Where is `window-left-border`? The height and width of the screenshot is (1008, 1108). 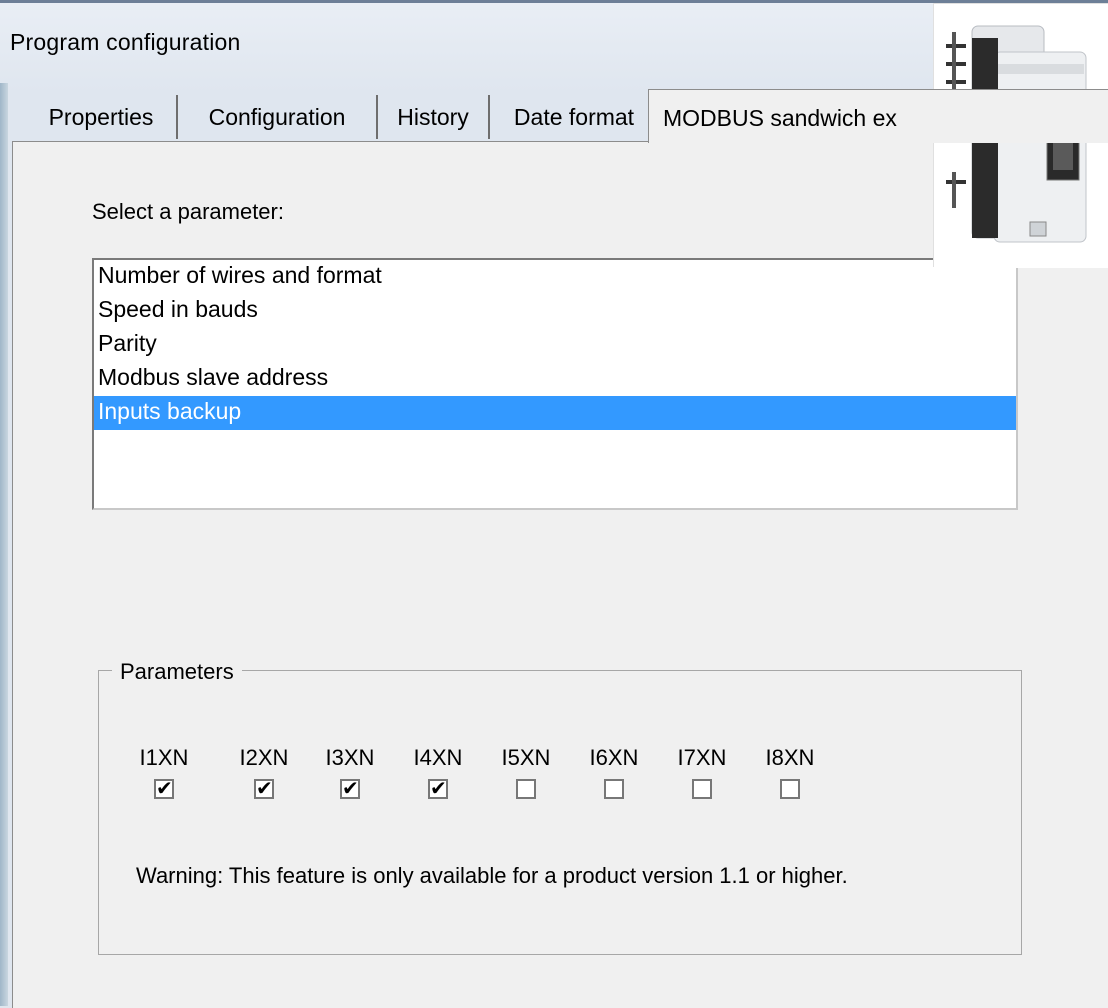 window-left-border is located at coordinates (4, 544).